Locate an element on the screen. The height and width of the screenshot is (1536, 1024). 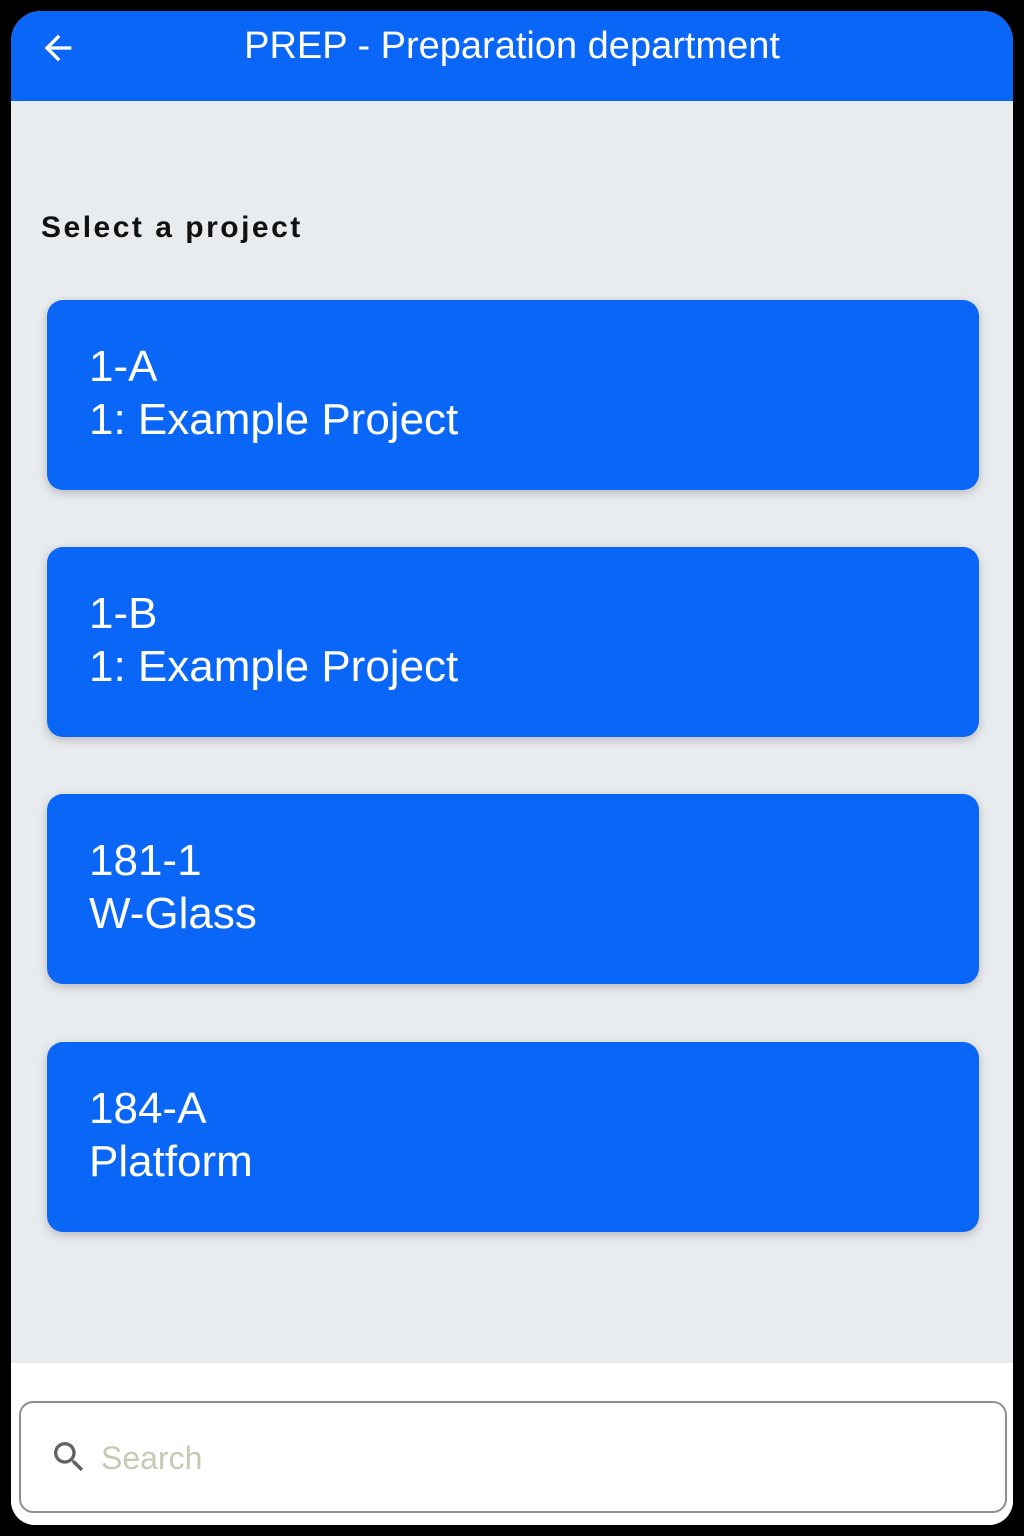
app-bar: PREP - Preparation department is located at coordinates (512, 56).